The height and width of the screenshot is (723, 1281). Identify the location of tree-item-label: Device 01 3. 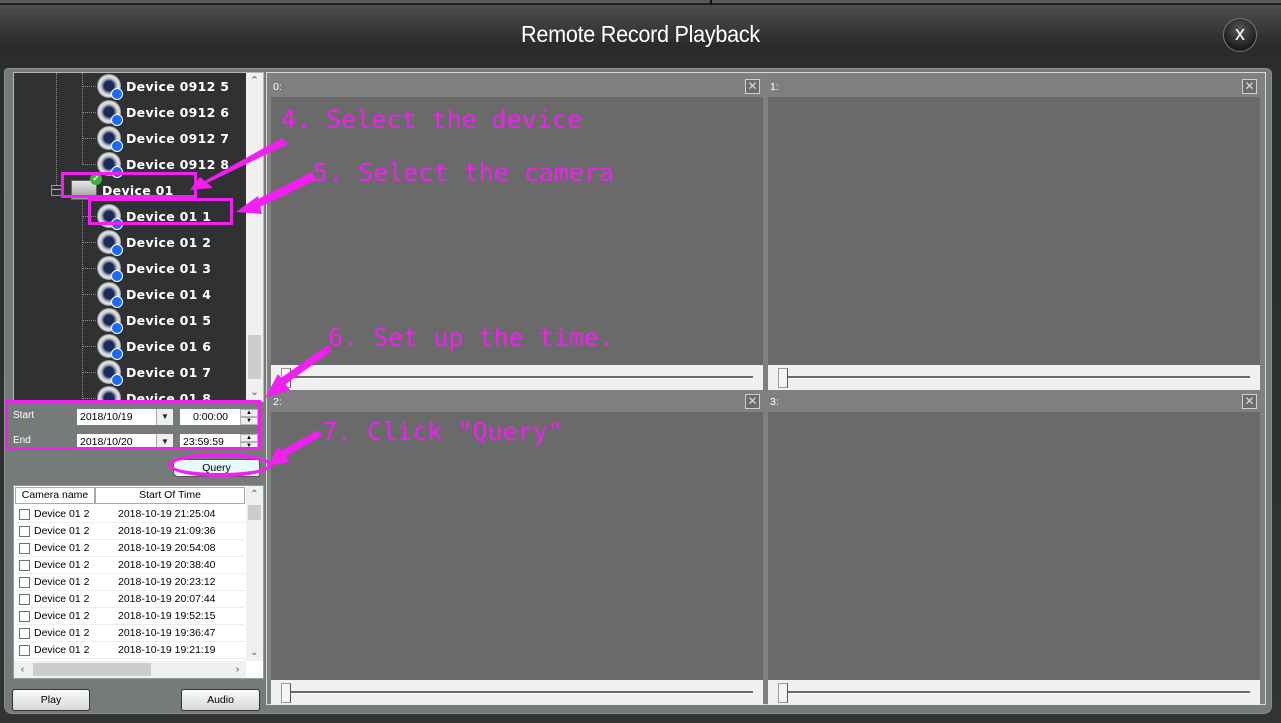
(169, 268).